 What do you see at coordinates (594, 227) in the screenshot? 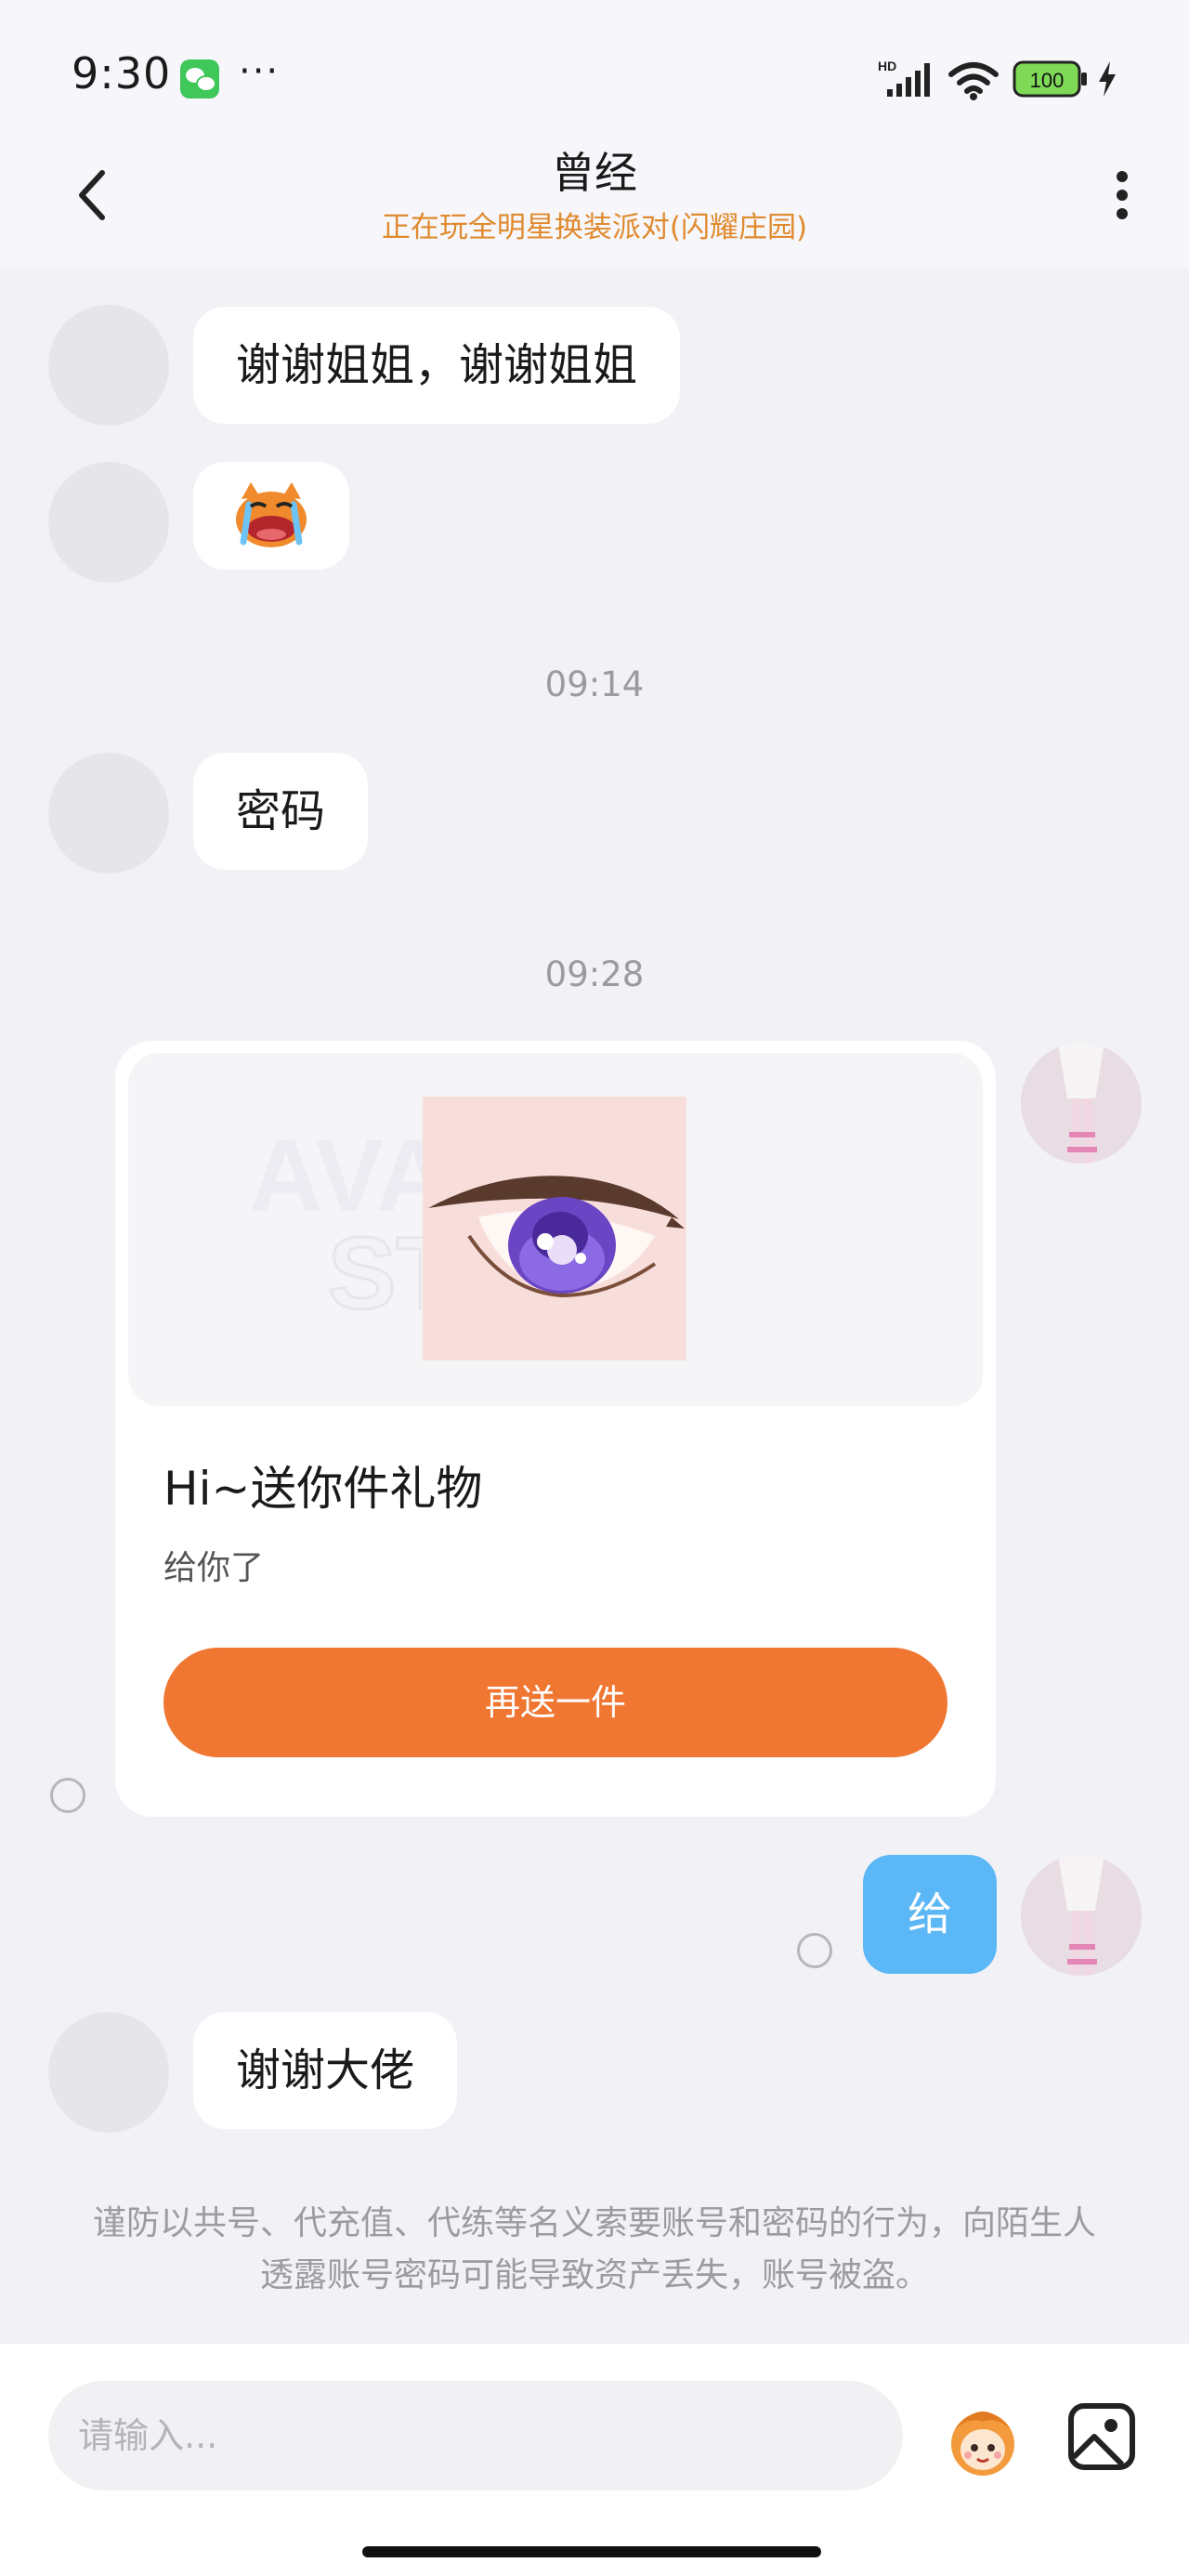
I see `chat-subtitle: 正在玩全明星换装派对(闪耀庄园)` at bounding box center [594, 227].